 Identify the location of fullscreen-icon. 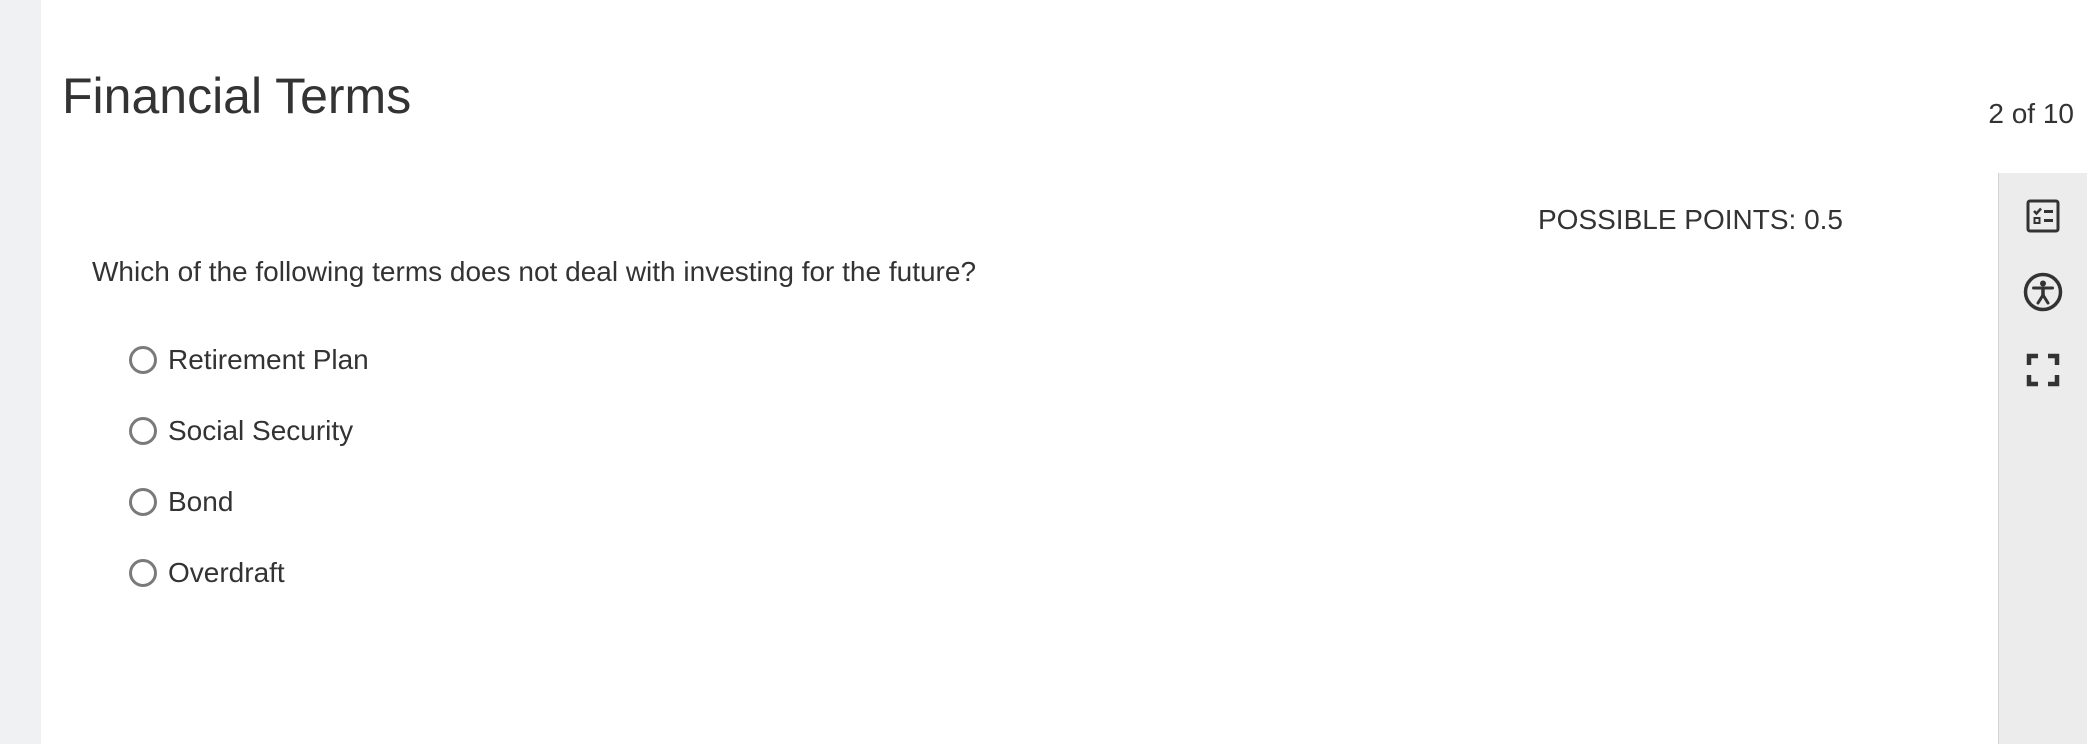
(2043, 370).